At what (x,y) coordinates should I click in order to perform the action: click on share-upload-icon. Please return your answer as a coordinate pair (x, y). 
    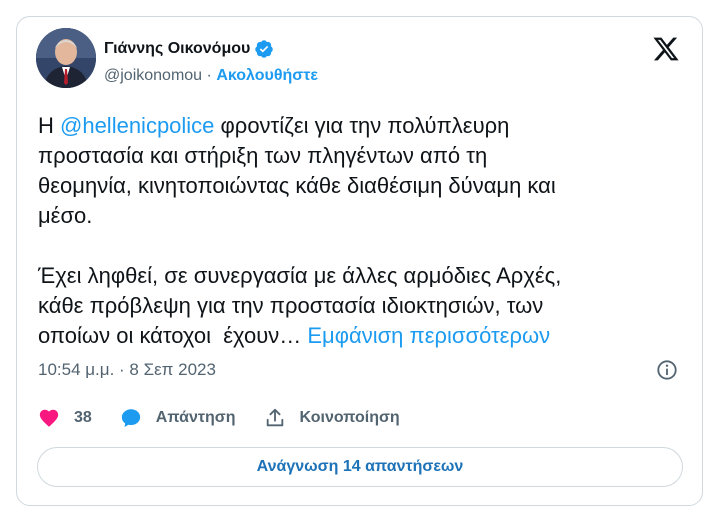
    Looking at the image, I should click on (274, 417).